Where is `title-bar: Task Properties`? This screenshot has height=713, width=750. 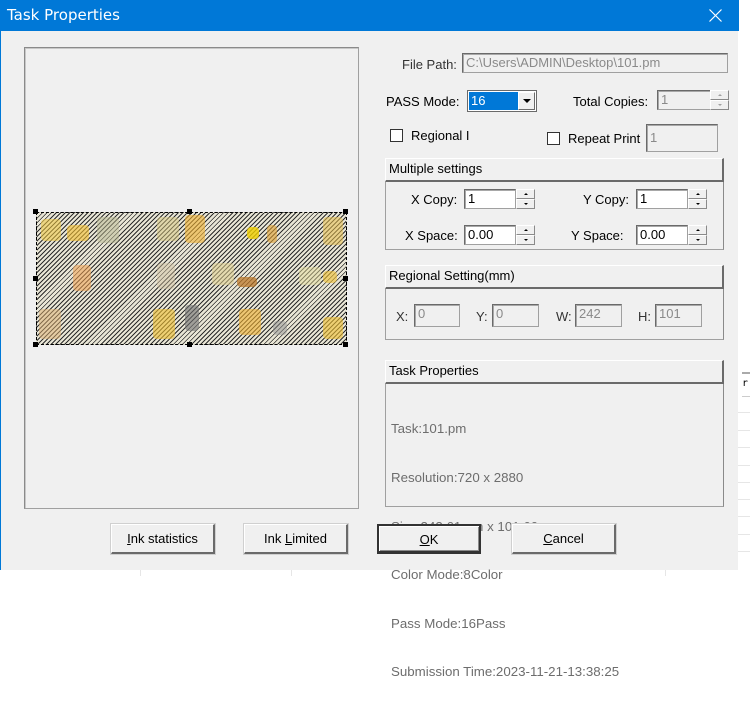 title-bar: Task Properties is located at coordinates (370, 15).